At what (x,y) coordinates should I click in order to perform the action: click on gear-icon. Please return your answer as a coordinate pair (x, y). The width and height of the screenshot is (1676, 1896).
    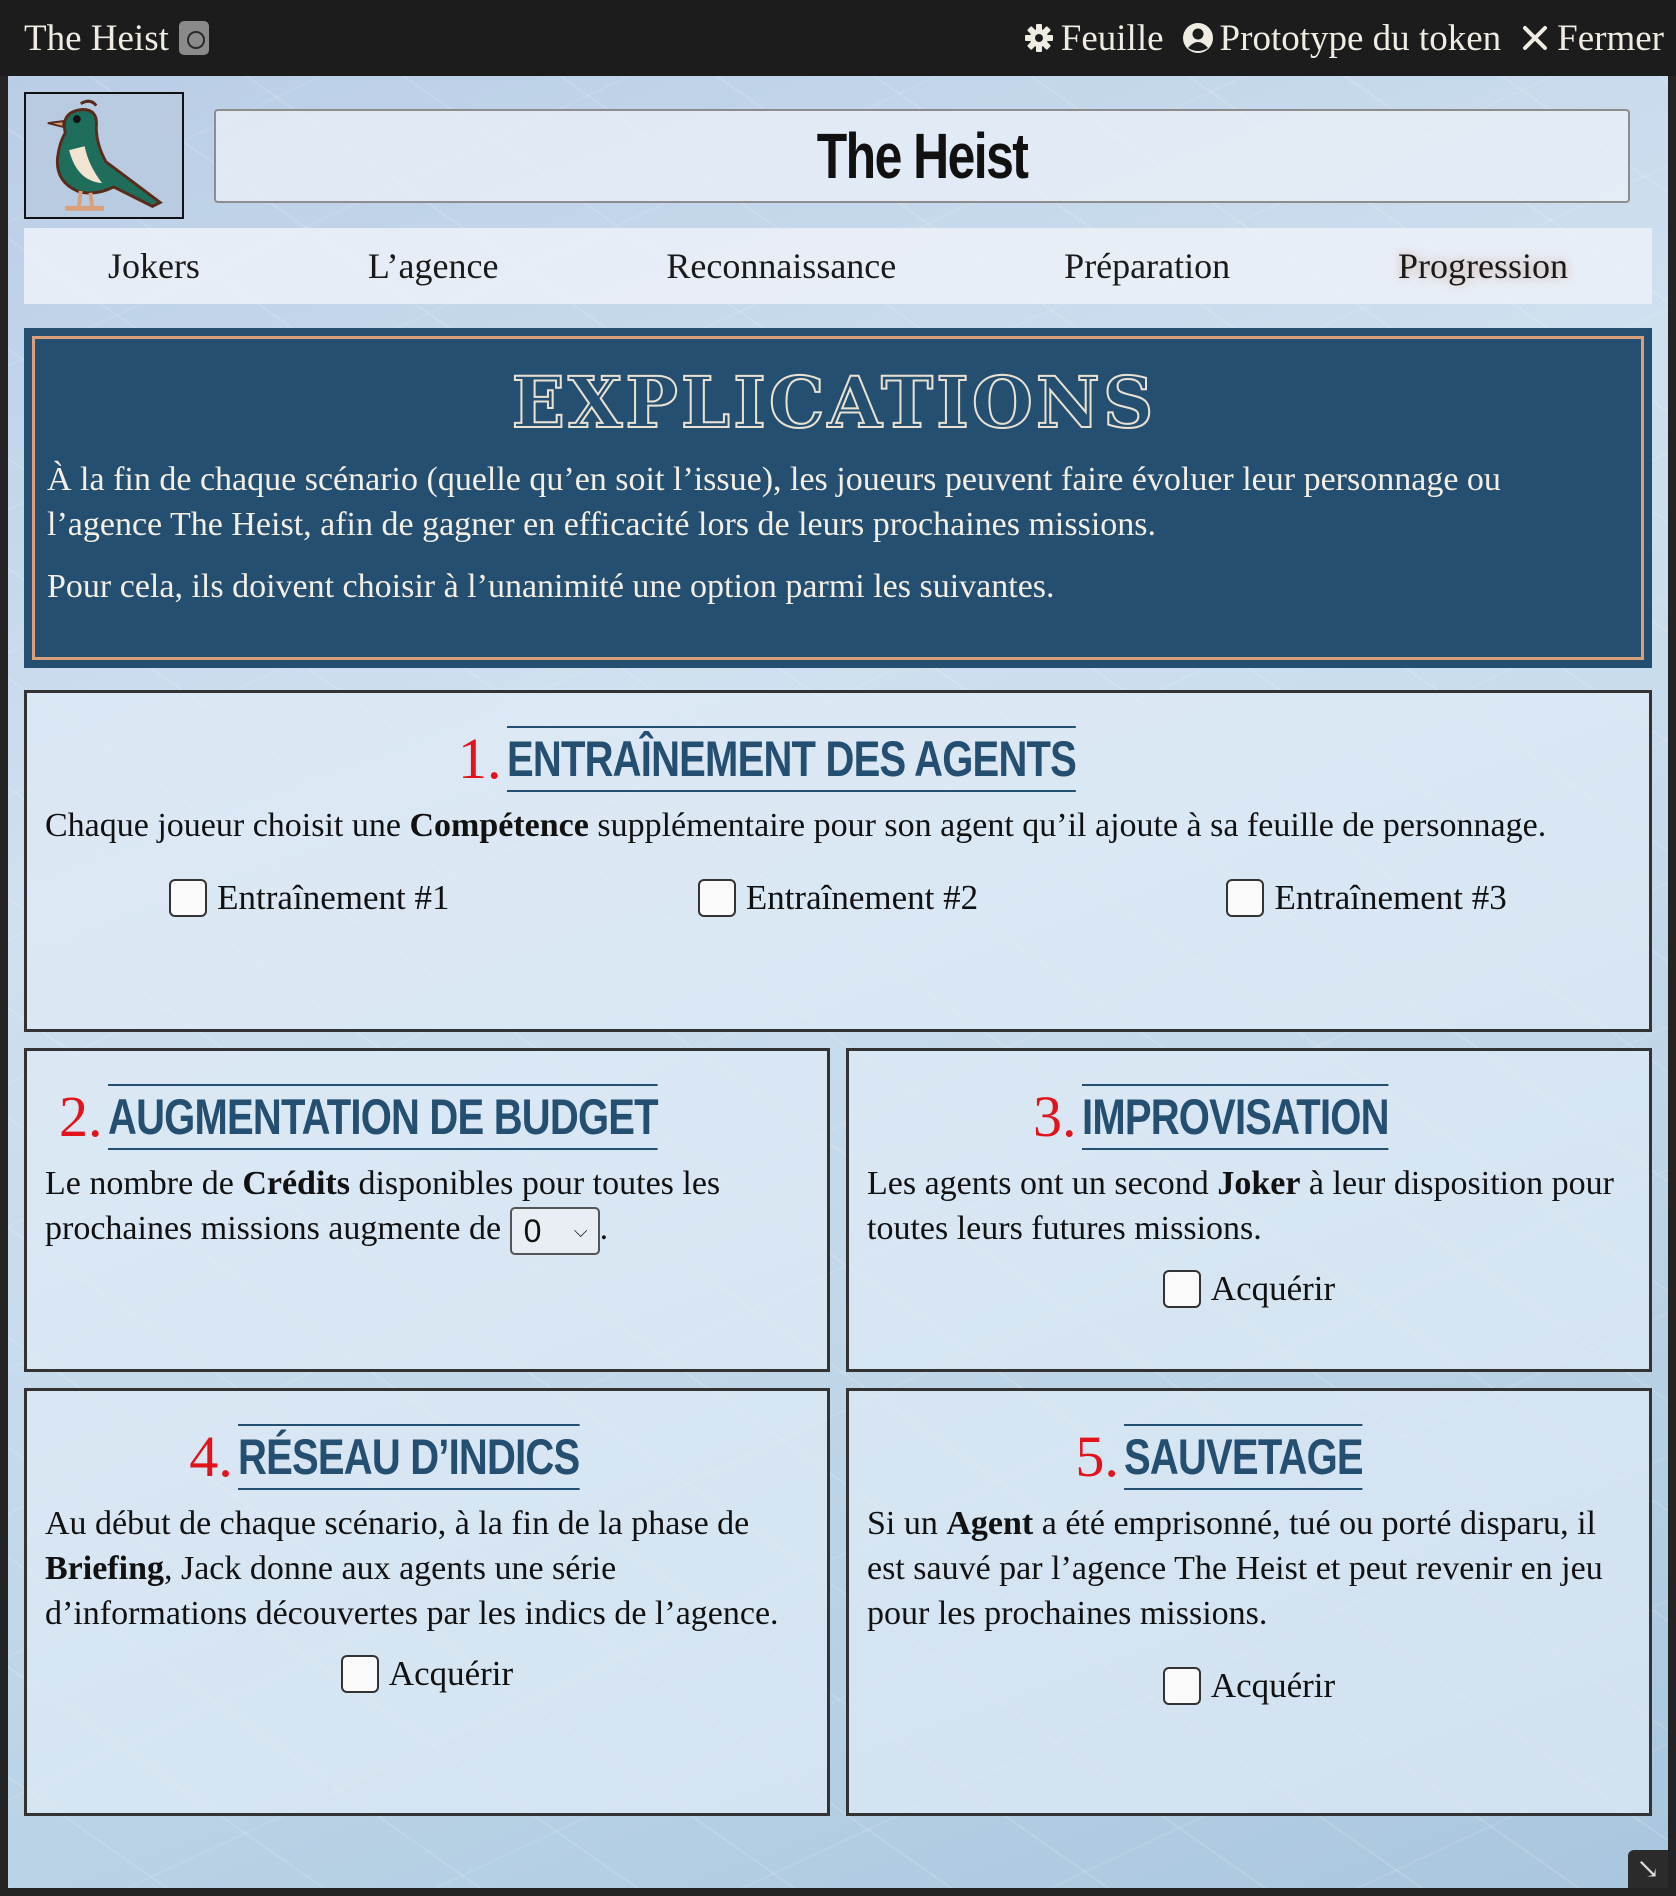
    Looking at the image, I should click on (1038, 38).